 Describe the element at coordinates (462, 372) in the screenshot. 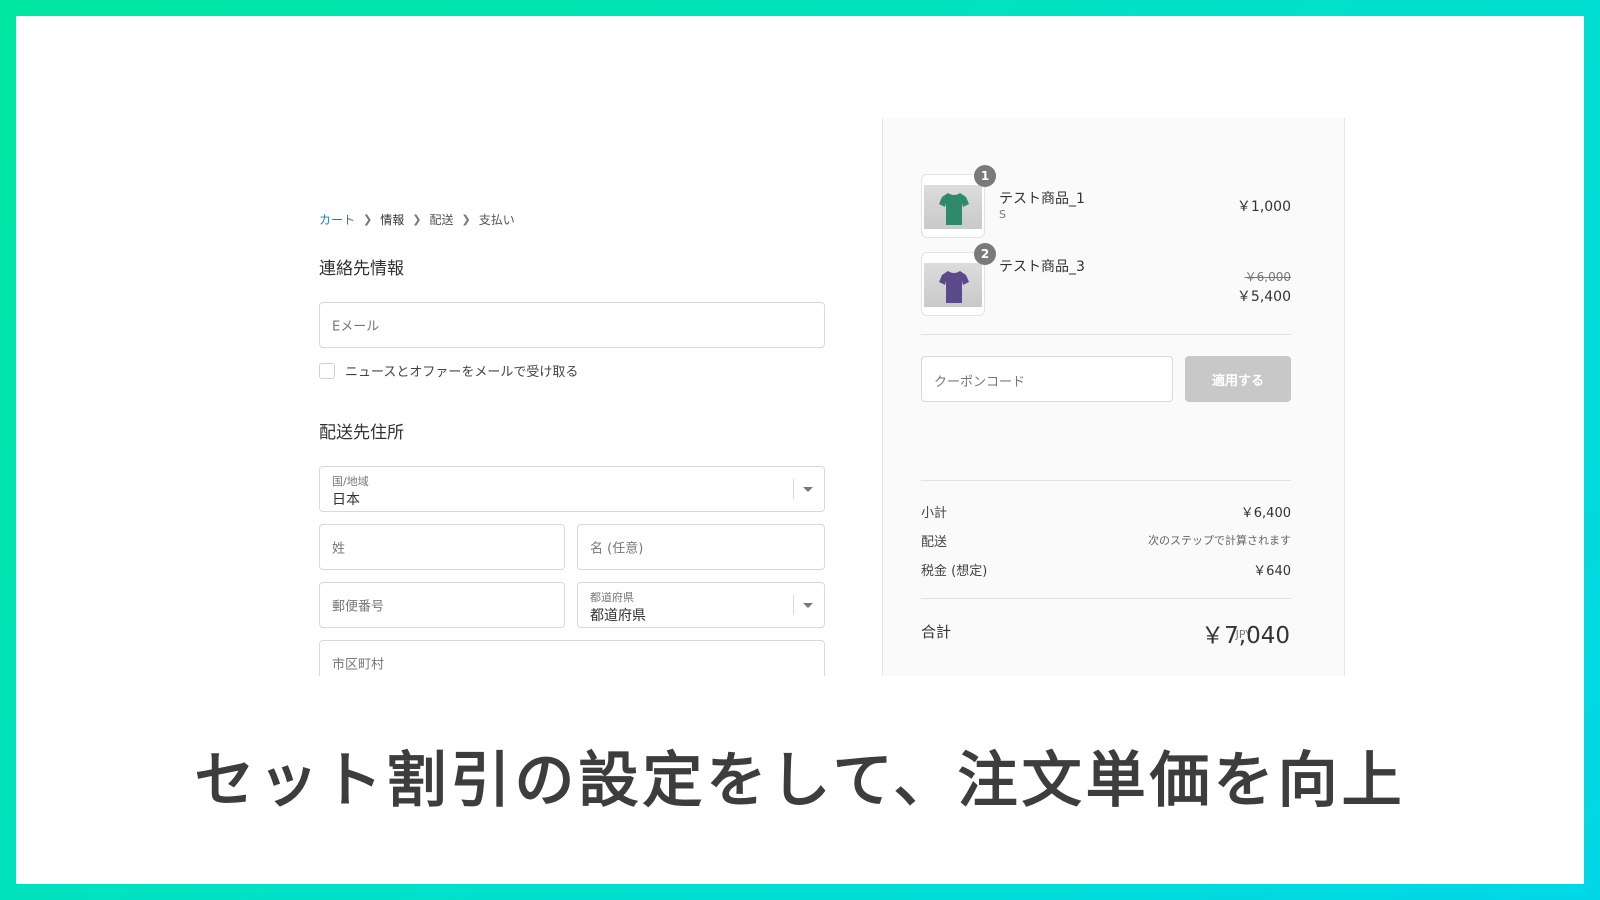

I see `newsletter-label: ニュースとオファーをメールで受け取る` at that location.